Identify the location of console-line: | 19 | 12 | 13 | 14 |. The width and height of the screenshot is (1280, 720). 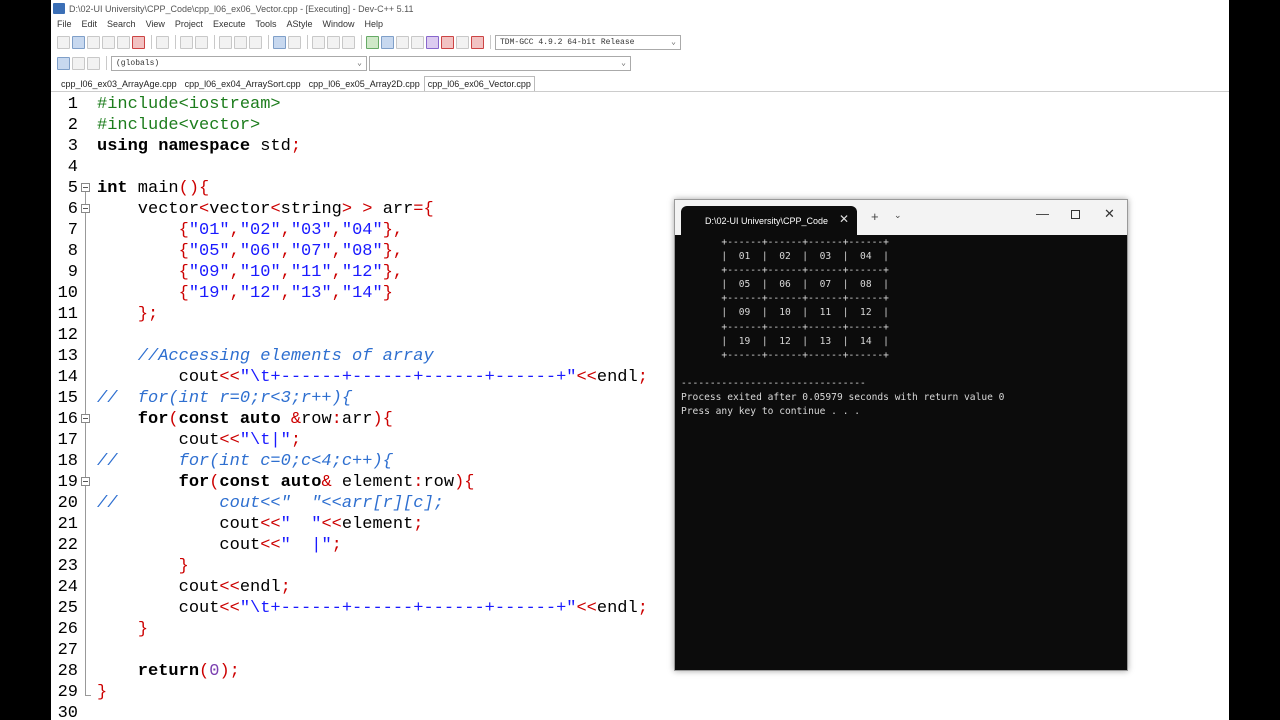
(785, 341).